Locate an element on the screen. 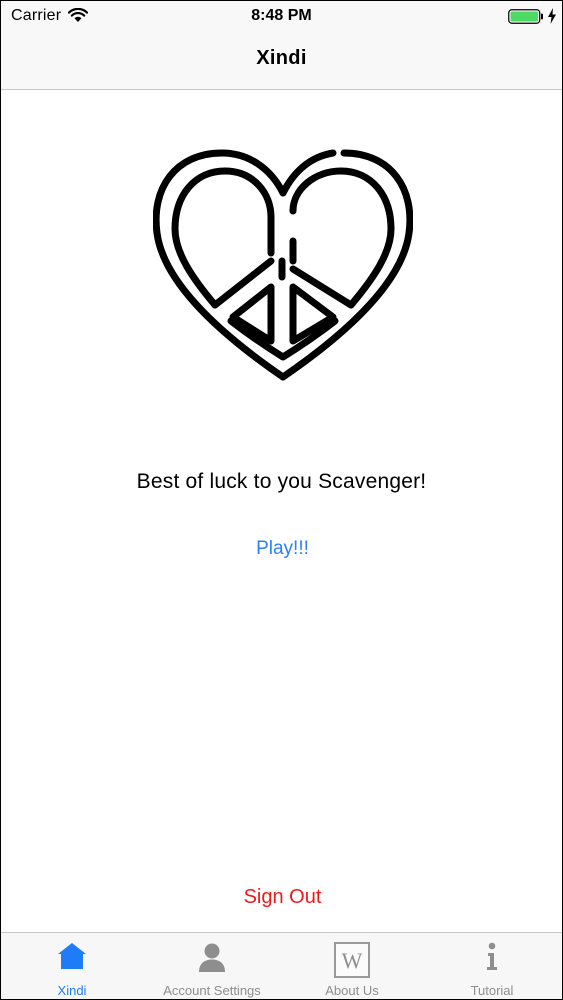 Image resolution: width=563 pixels, height=1000 pixels. page-title: Xindi is located at coordinates (281, 58).